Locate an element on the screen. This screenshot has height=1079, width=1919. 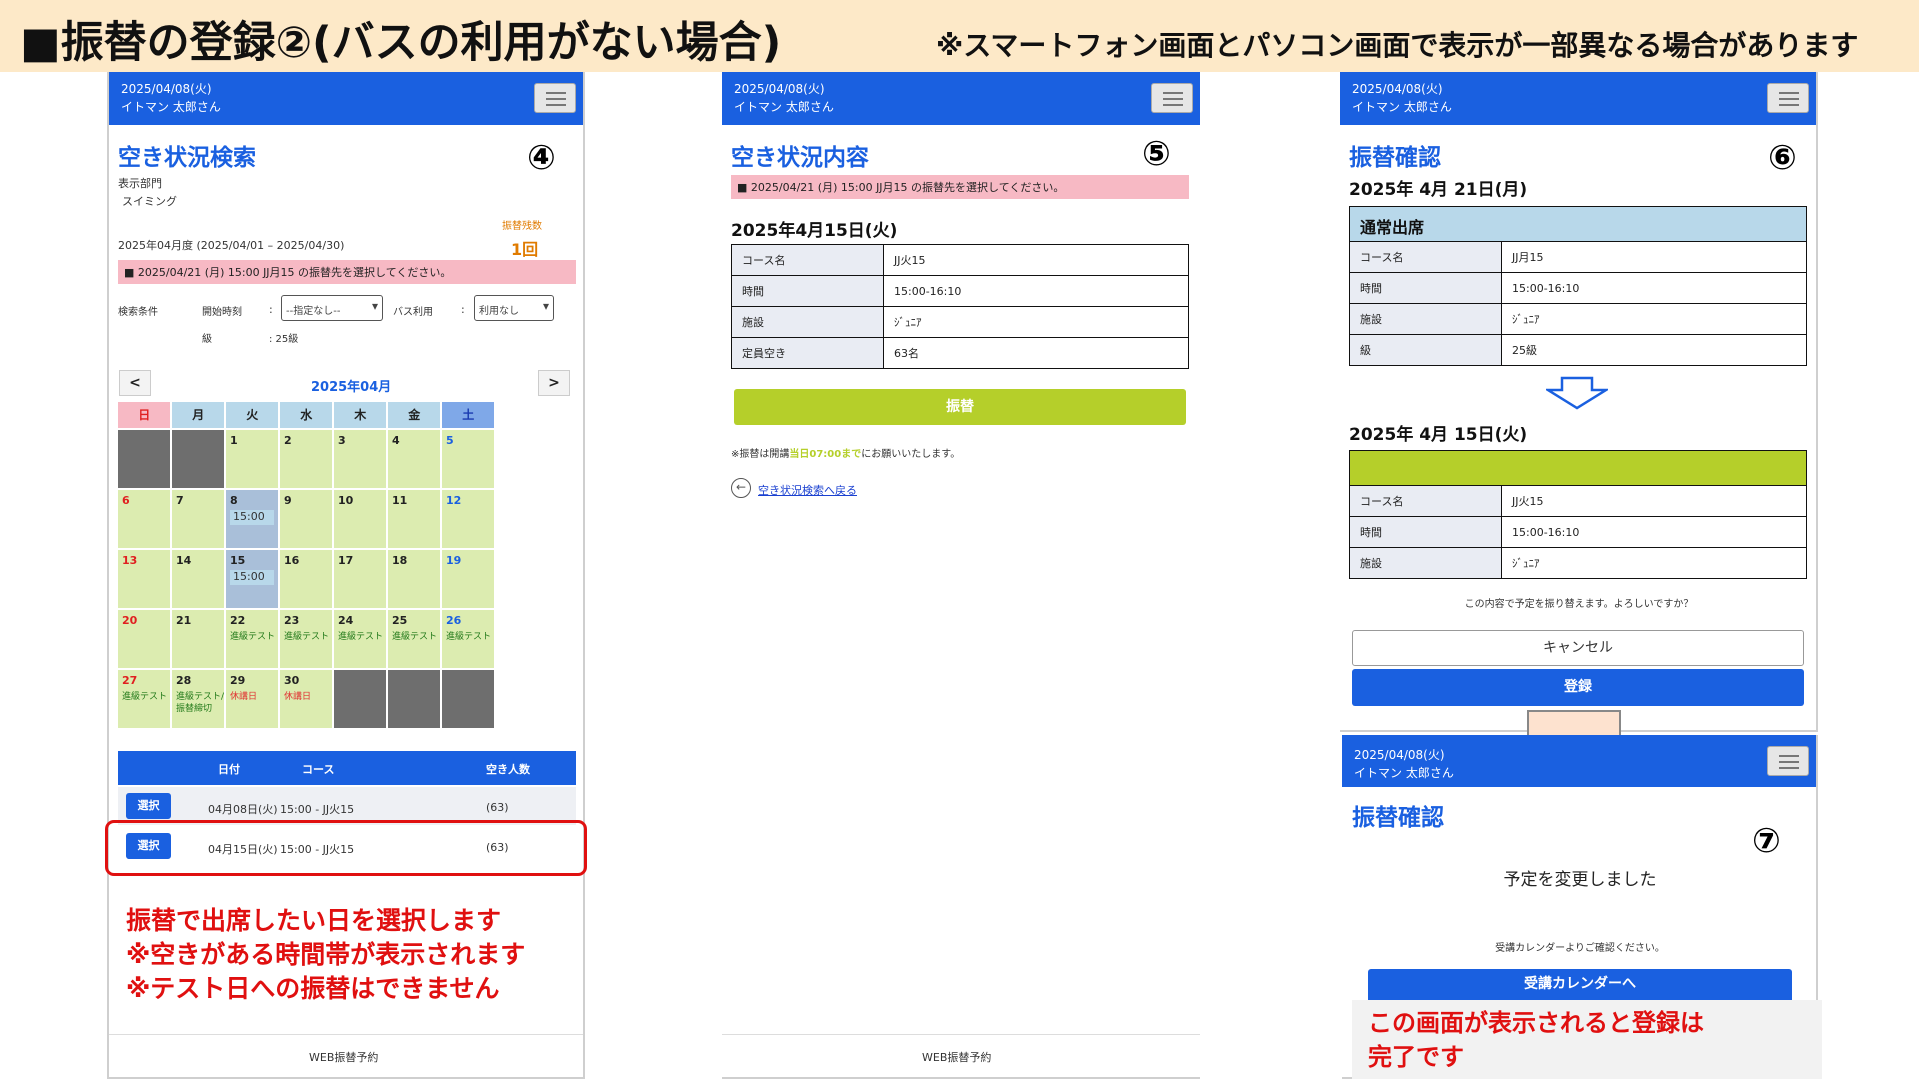
calendar-day: 27 進級テスト is located at coordinates (144, 699).